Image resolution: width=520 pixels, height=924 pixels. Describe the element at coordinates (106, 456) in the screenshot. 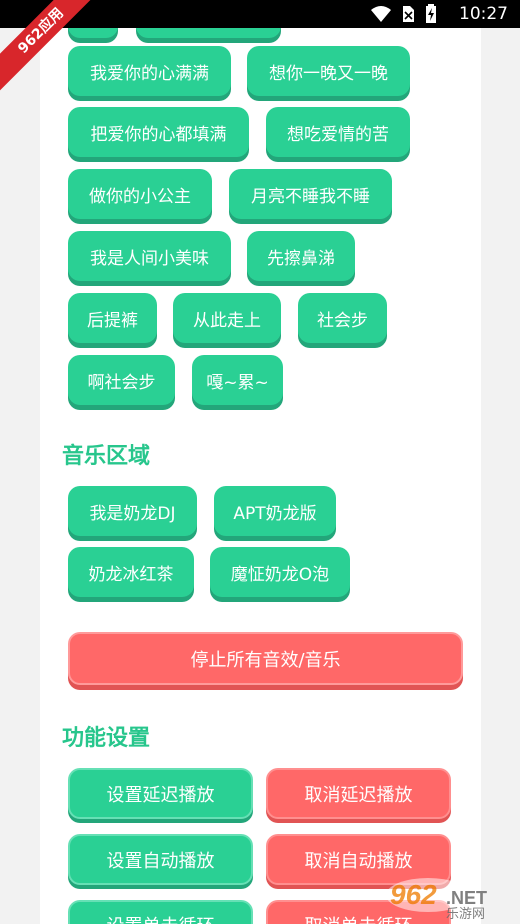

I see `music-section-title: 音乐区域` at that location.